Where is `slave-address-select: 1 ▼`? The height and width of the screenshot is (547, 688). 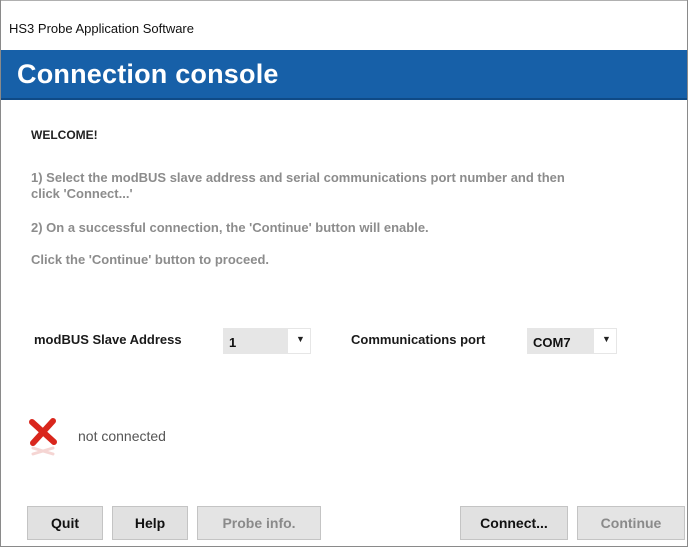 slave-address-select: 1 ▼ is located at coordinates (267, 341).